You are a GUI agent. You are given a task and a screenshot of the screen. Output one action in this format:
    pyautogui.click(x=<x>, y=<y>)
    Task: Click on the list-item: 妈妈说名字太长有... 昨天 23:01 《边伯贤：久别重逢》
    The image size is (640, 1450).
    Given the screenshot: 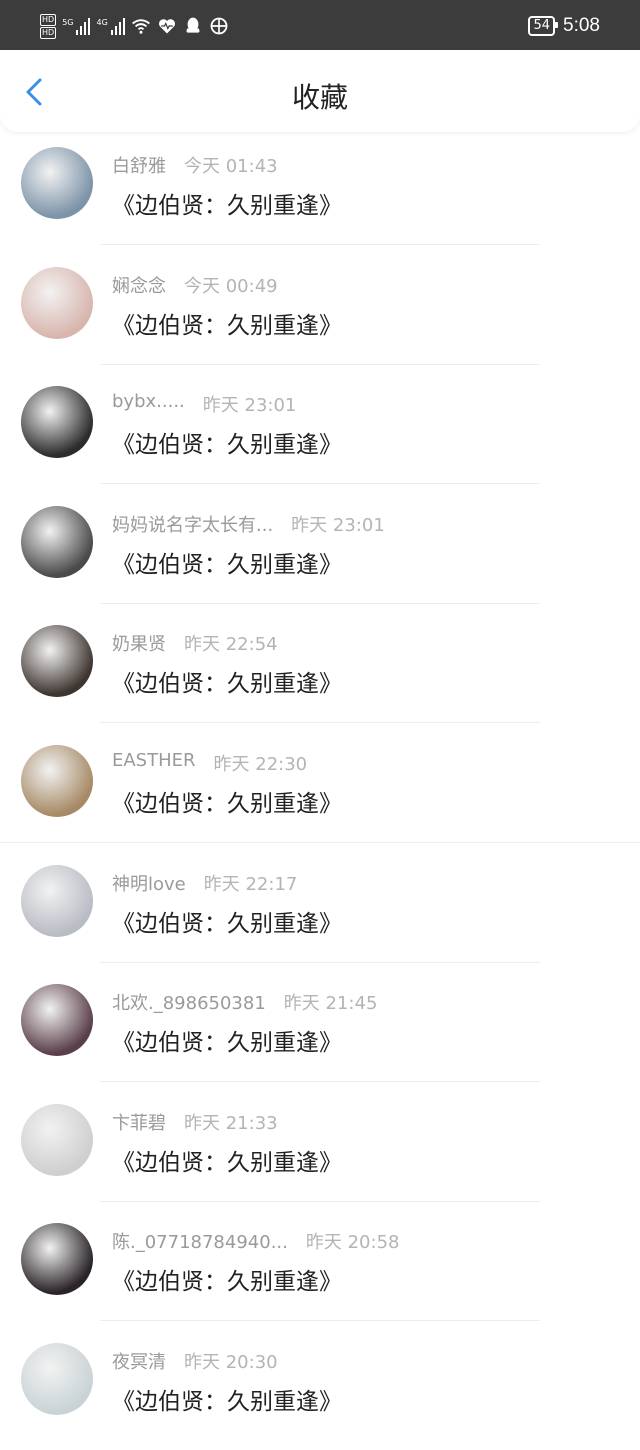 What is the action you would take?
    pyautogui.click(x=320, y=553)
    